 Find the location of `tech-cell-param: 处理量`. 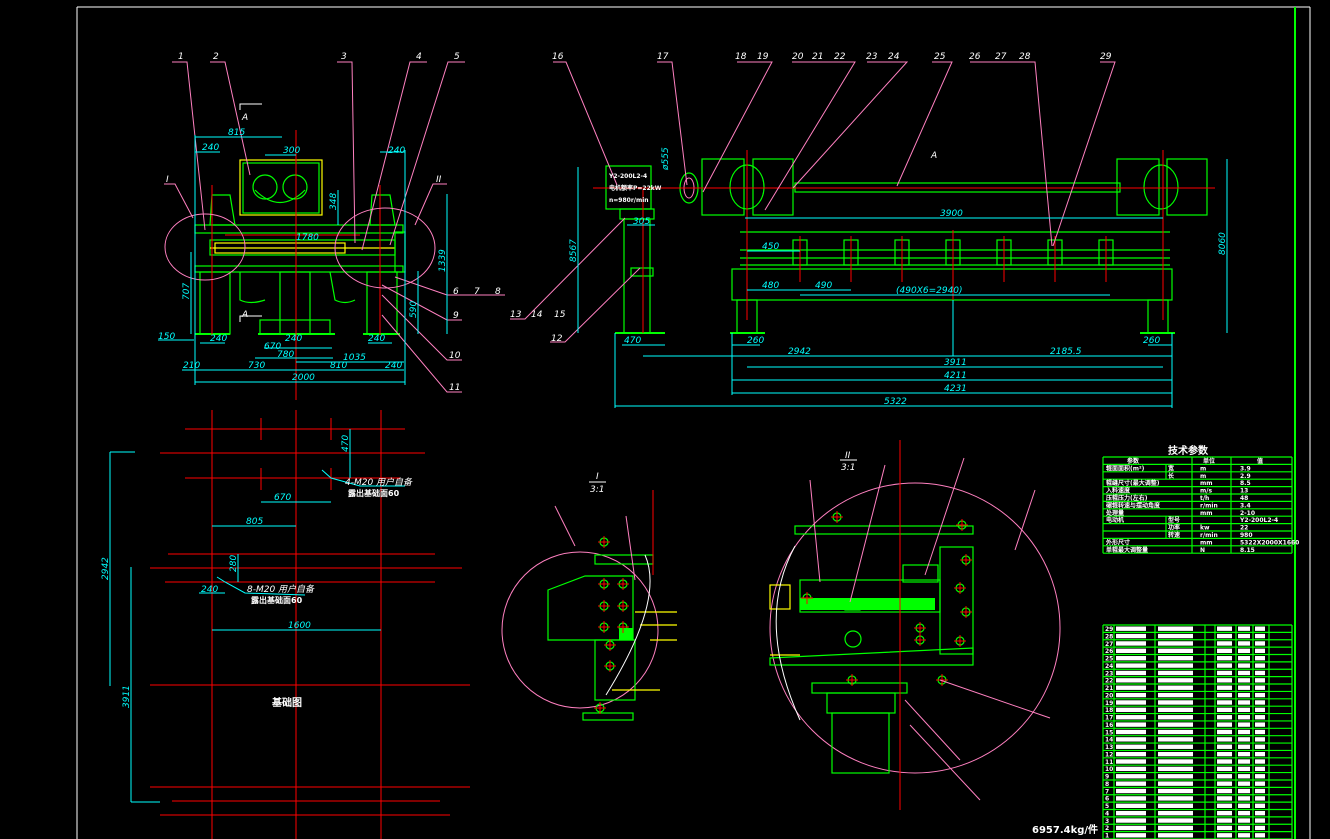

tech-cell-param: 处理量 is located at coordinates (1114, 513).